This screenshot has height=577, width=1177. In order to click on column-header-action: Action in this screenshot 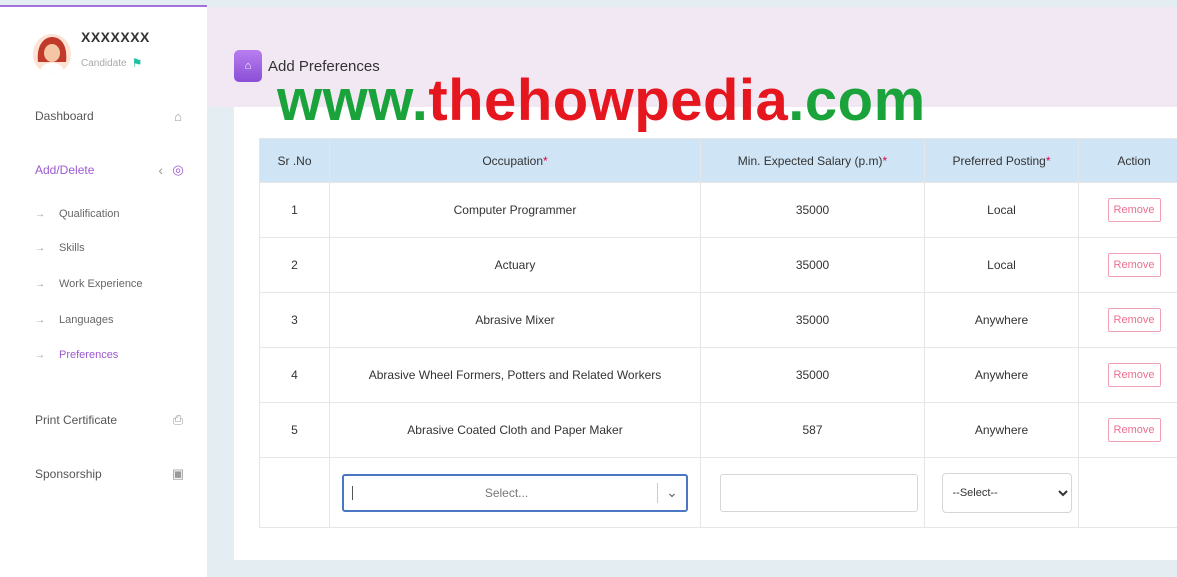, I will do `click(1127, 160)`.